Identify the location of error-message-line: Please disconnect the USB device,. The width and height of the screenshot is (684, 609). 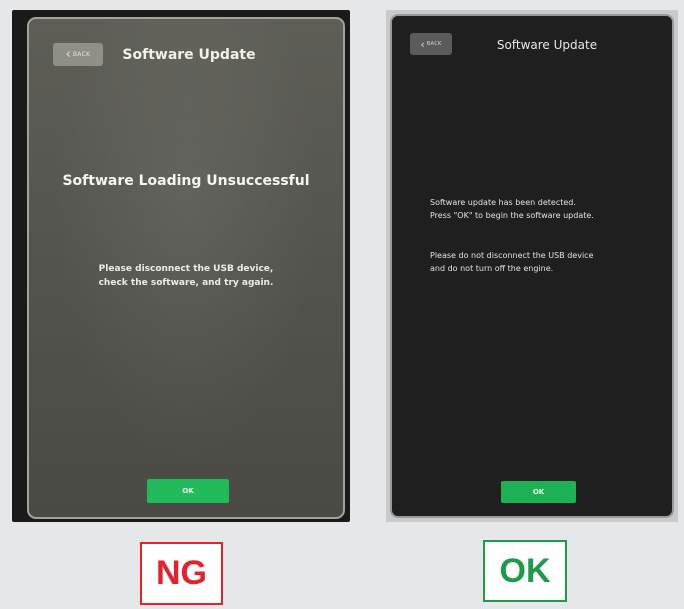
(186, 269).